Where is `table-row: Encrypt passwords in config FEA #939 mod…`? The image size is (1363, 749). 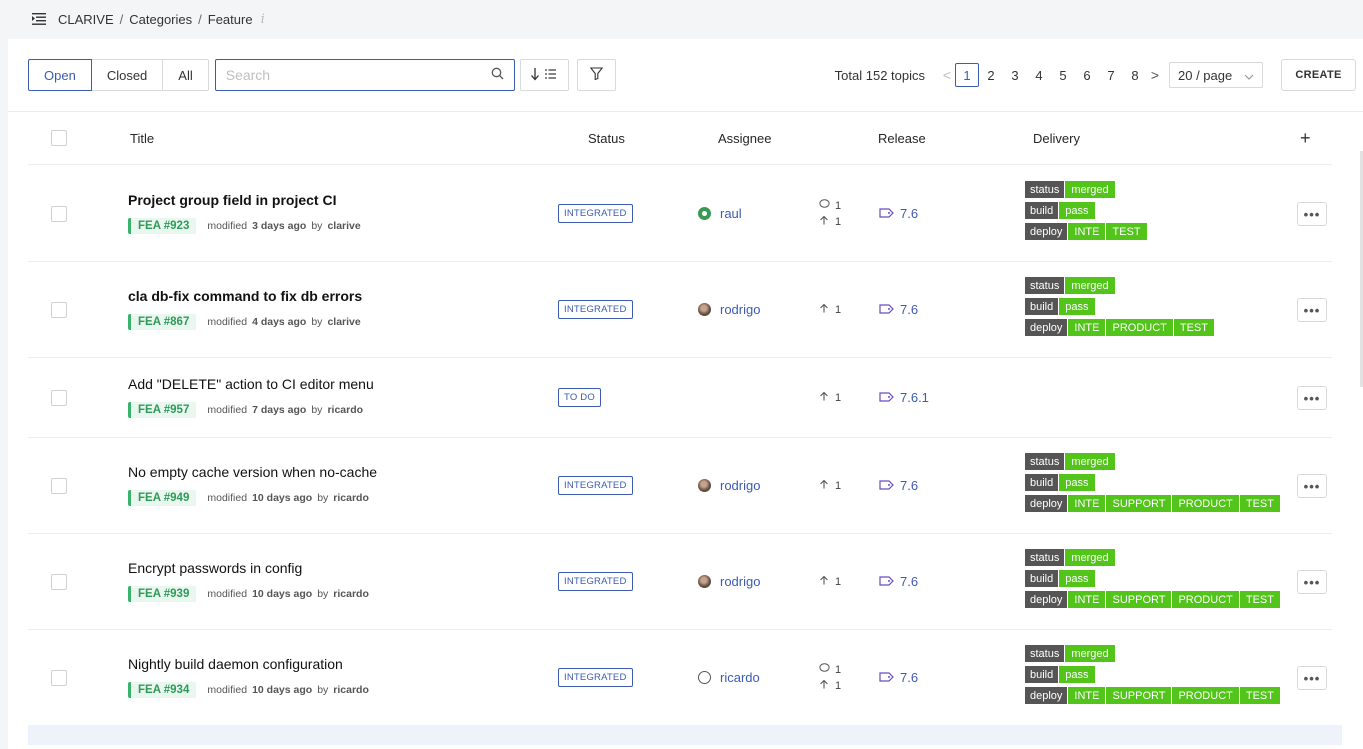
table-row: Encrypt passwords in config FEA #939 mod… is located at coordinates (680, 582).